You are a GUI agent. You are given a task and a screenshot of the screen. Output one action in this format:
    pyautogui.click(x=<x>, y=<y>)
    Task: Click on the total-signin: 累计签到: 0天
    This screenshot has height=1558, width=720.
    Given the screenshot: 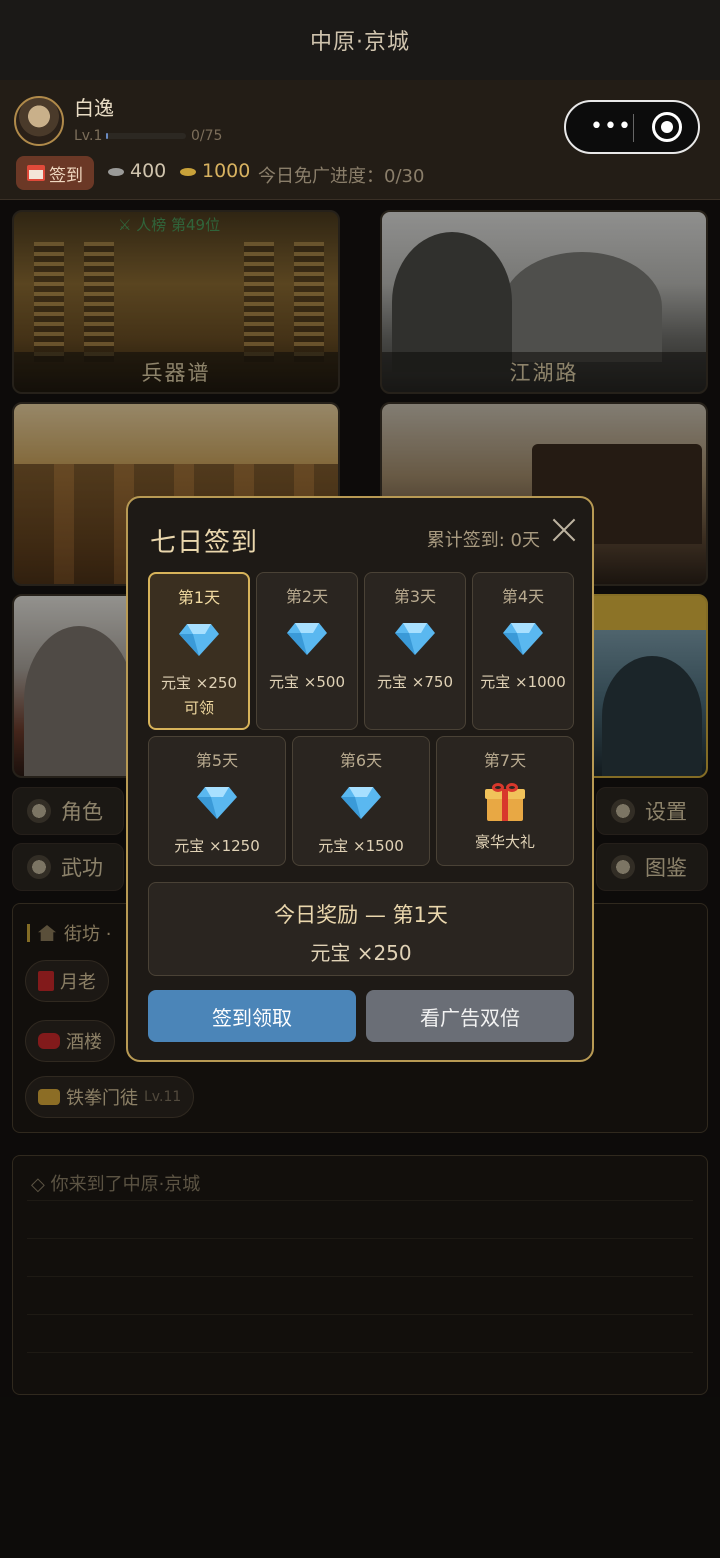 What is the action you would take?
    pyautogui.click(x=483, y=540)
    